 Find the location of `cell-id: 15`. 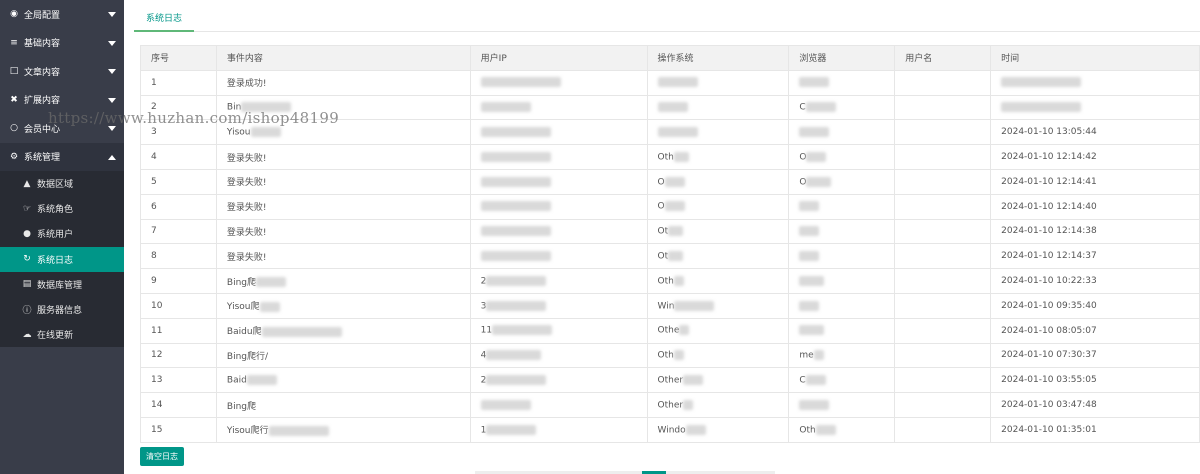

cell-id: 15 is located at coordinates (178, 429).